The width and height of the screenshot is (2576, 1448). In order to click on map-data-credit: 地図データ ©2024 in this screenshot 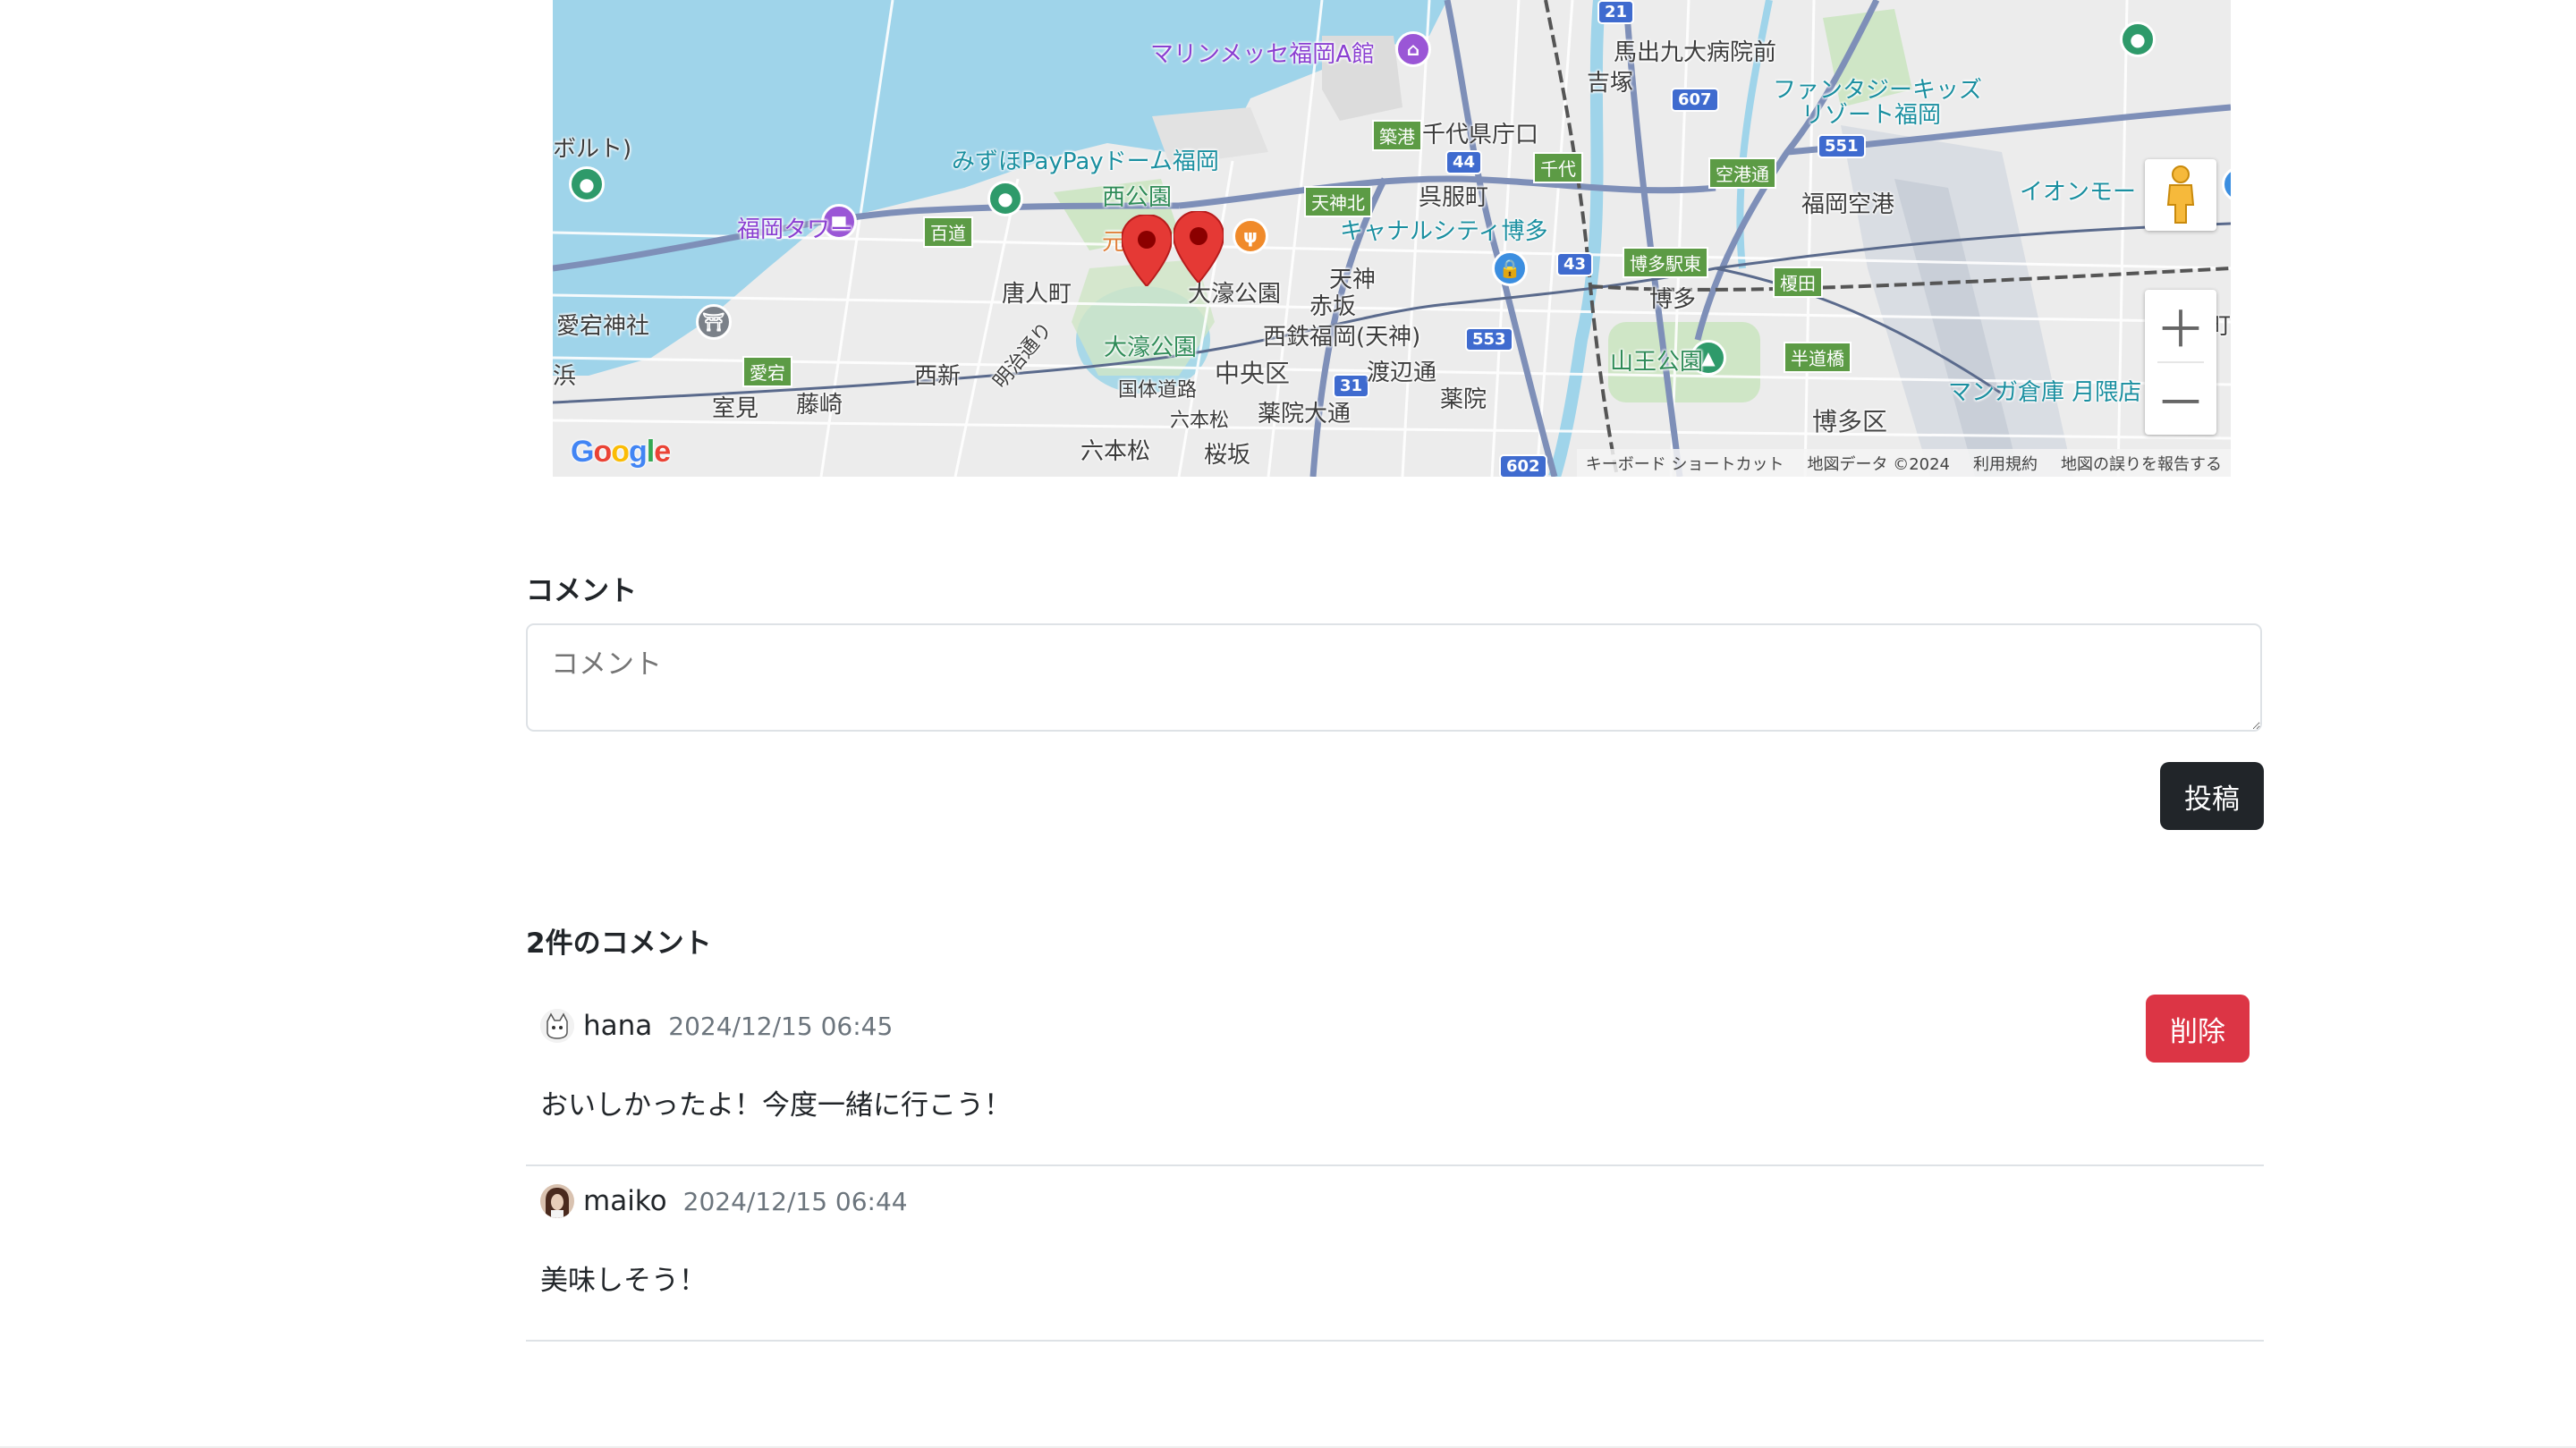, I will do `click(1878, 464)`.